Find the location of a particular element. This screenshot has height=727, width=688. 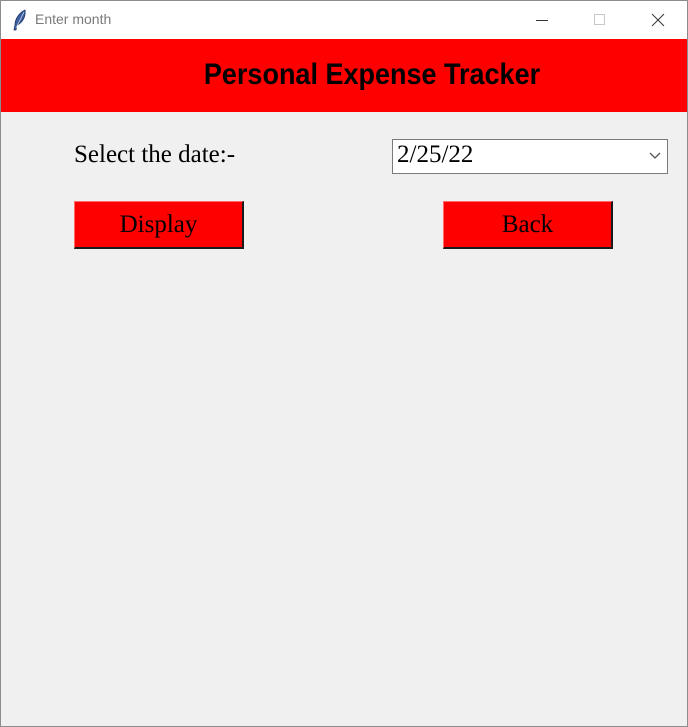

maximize-button is located at coordinates (600, 20).